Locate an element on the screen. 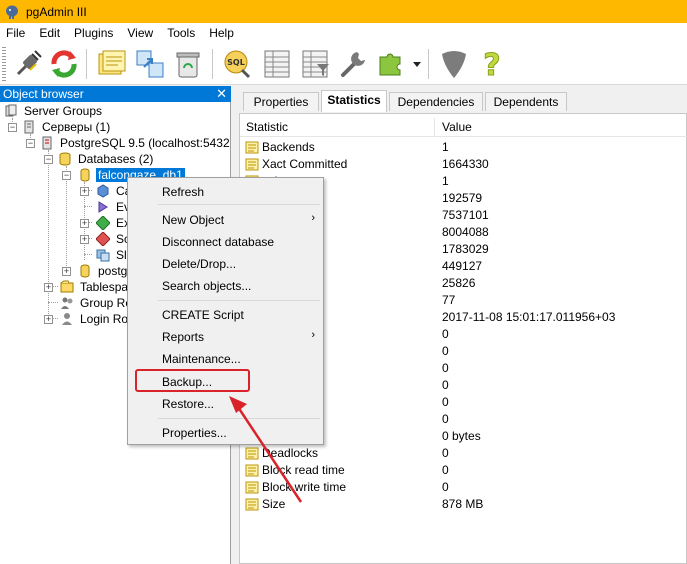  tree-node-databases: Databases (2) is located at coordinates (105, 159).